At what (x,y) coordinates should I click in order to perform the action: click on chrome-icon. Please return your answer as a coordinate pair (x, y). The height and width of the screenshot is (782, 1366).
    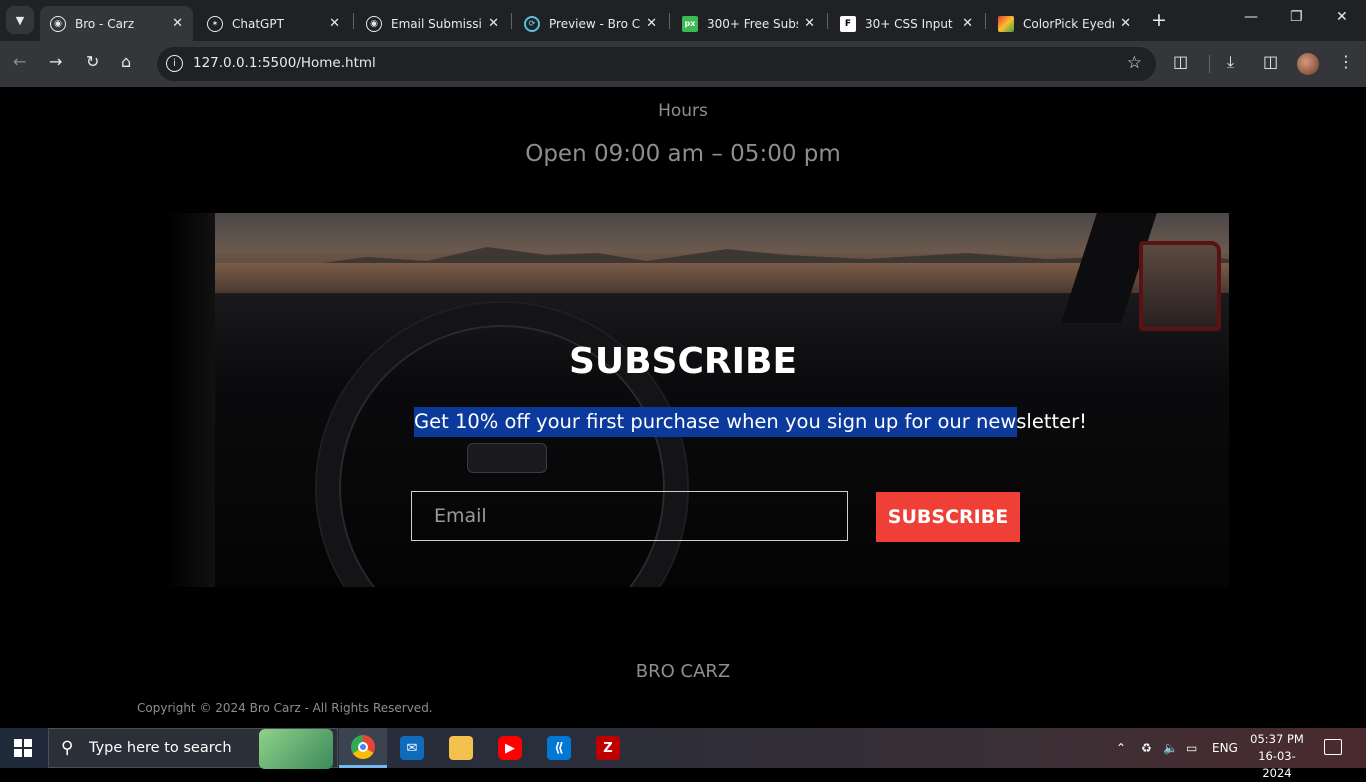
    Looking at the image, I should click on (363, 746).